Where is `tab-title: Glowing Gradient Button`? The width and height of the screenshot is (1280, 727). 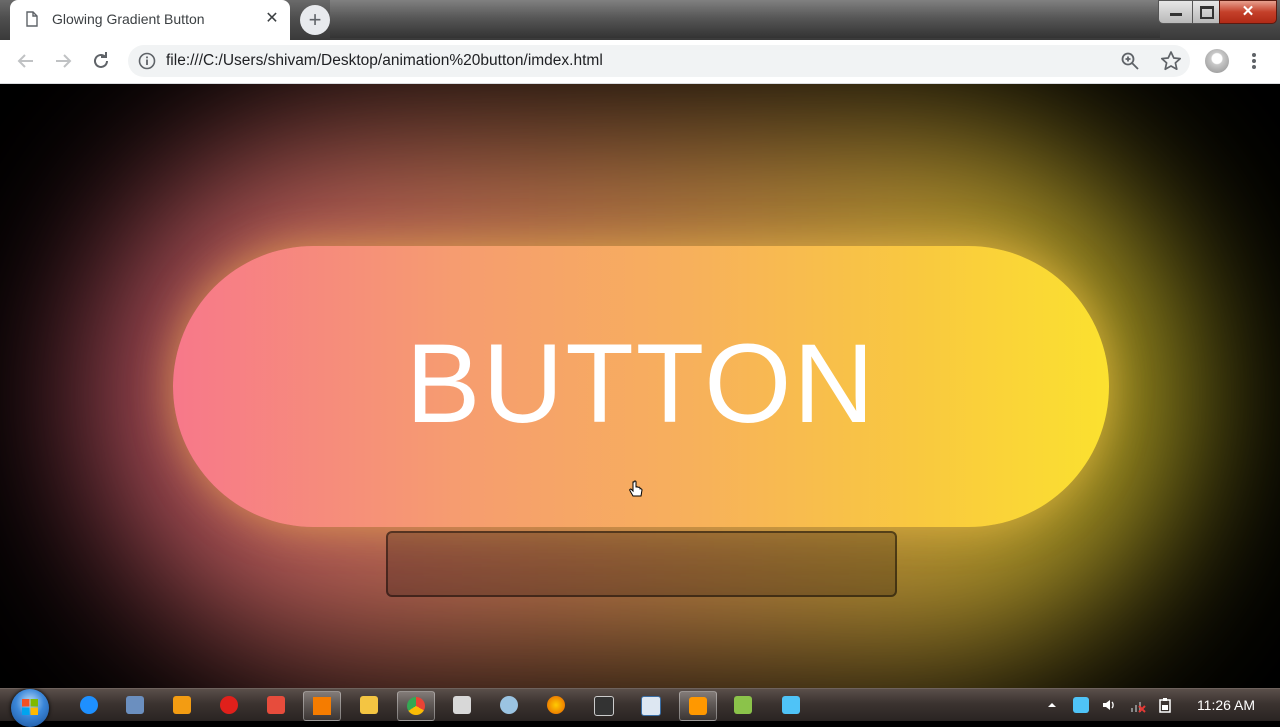 tab-title: Glowing Gradient Button is located at coordinates (128, 19).